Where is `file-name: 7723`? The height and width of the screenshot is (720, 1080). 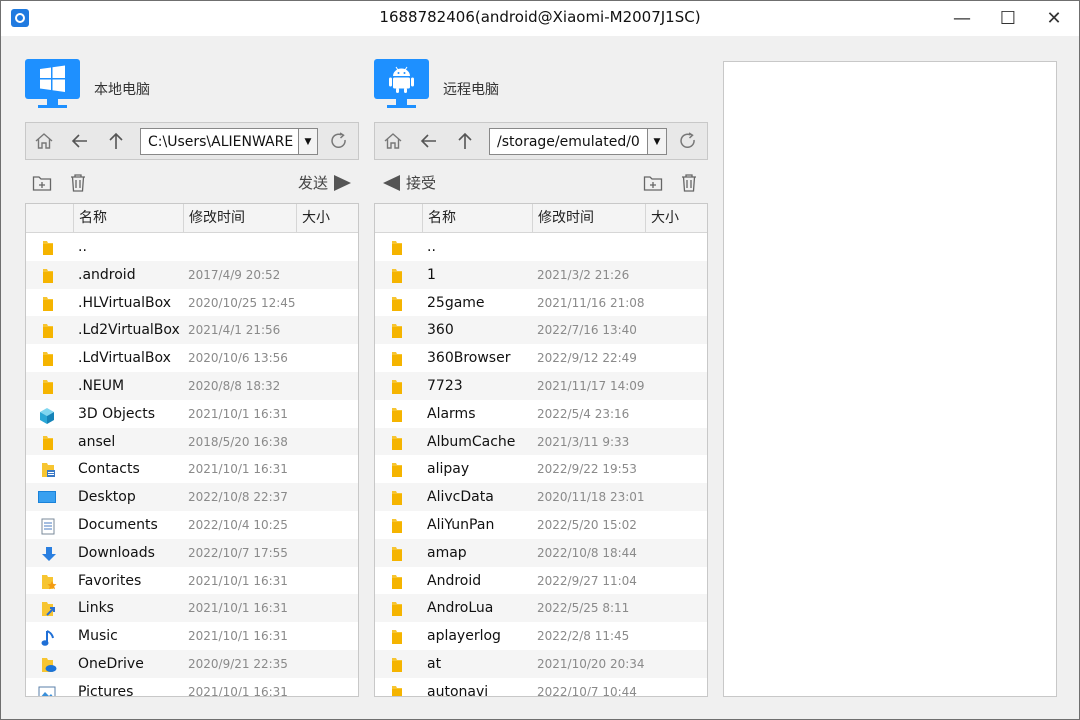 file-name: 7723 is located at coordinates (445, 385).